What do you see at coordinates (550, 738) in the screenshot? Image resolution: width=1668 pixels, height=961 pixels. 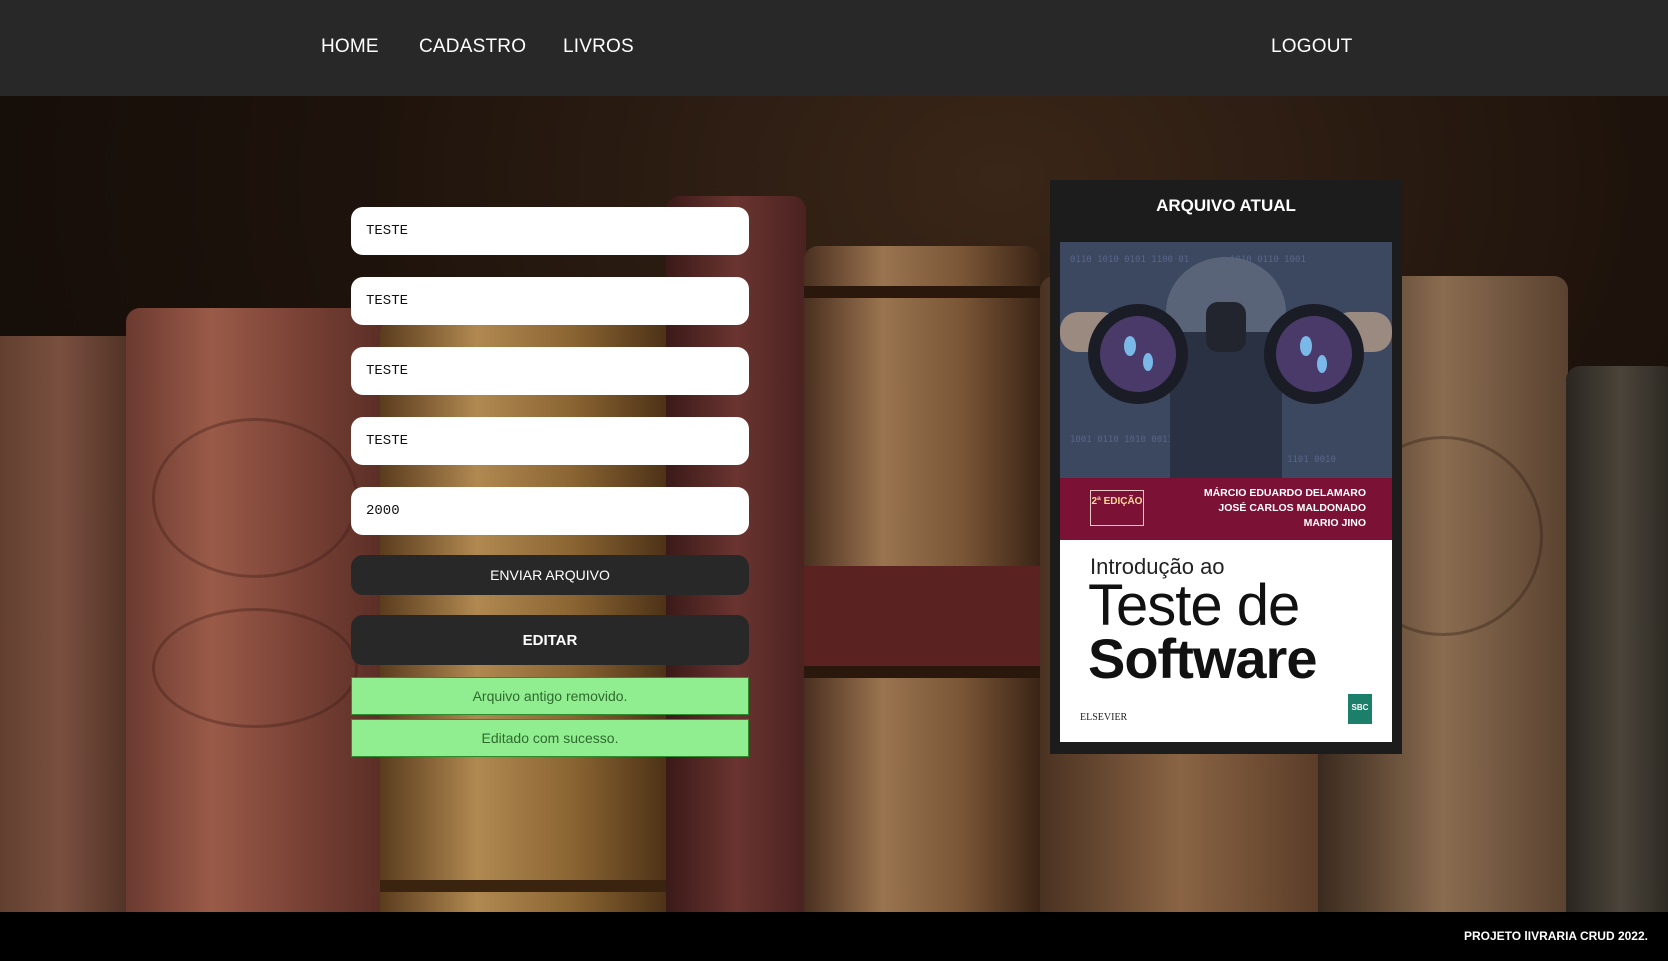 I see `edit-success-message: Editado com sucesso.` at bounding box center [550, 738].